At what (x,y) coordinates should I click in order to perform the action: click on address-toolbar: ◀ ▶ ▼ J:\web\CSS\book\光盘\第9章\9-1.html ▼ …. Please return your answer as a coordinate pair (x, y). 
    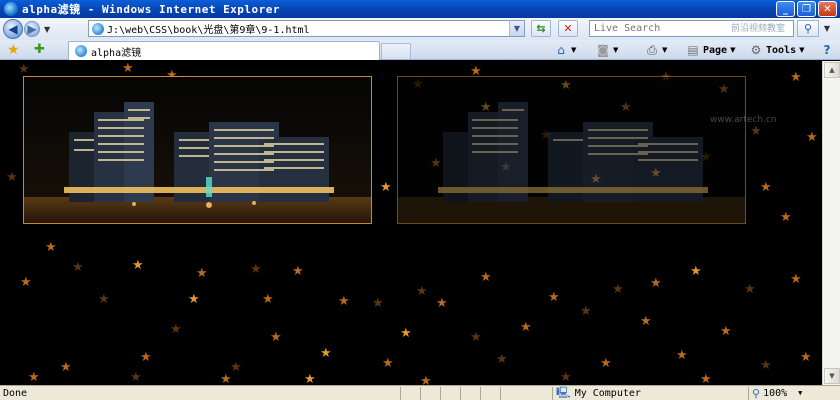
    Looking at the image, I should click on (420, 29).